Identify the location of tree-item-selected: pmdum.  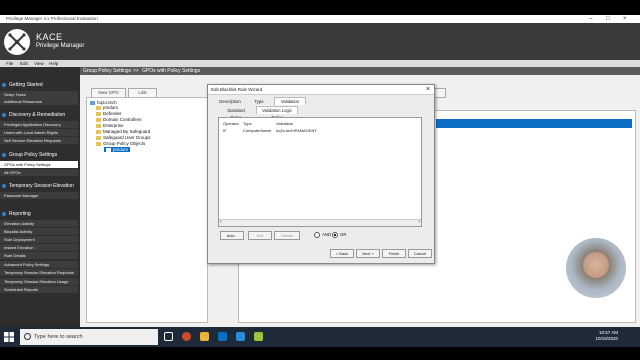
(117, 149).